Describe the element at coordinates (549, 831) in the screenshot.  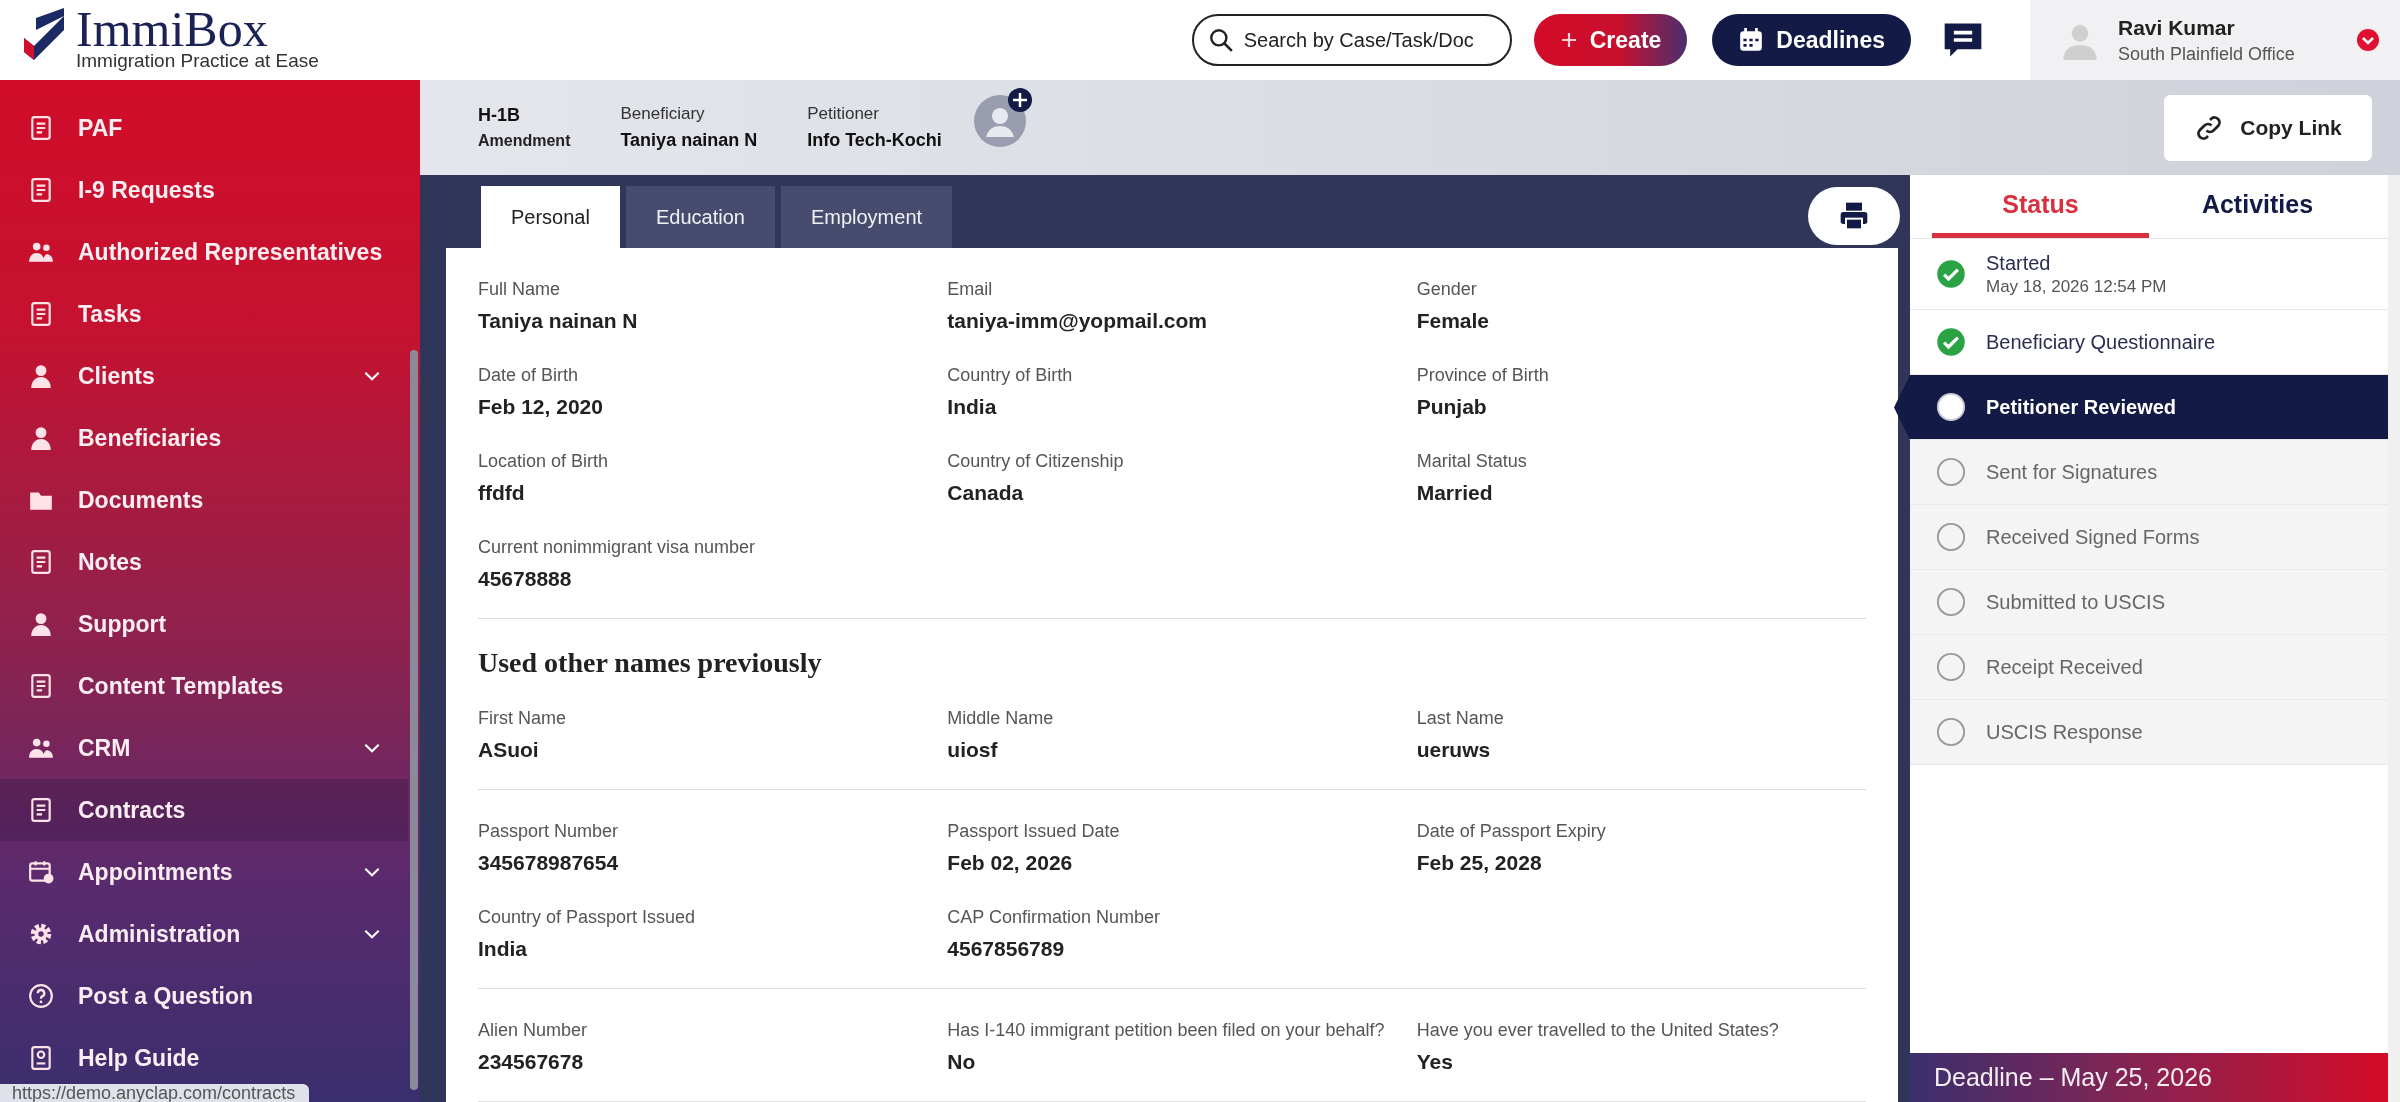
I see `field-label: Passport Number` at that location.